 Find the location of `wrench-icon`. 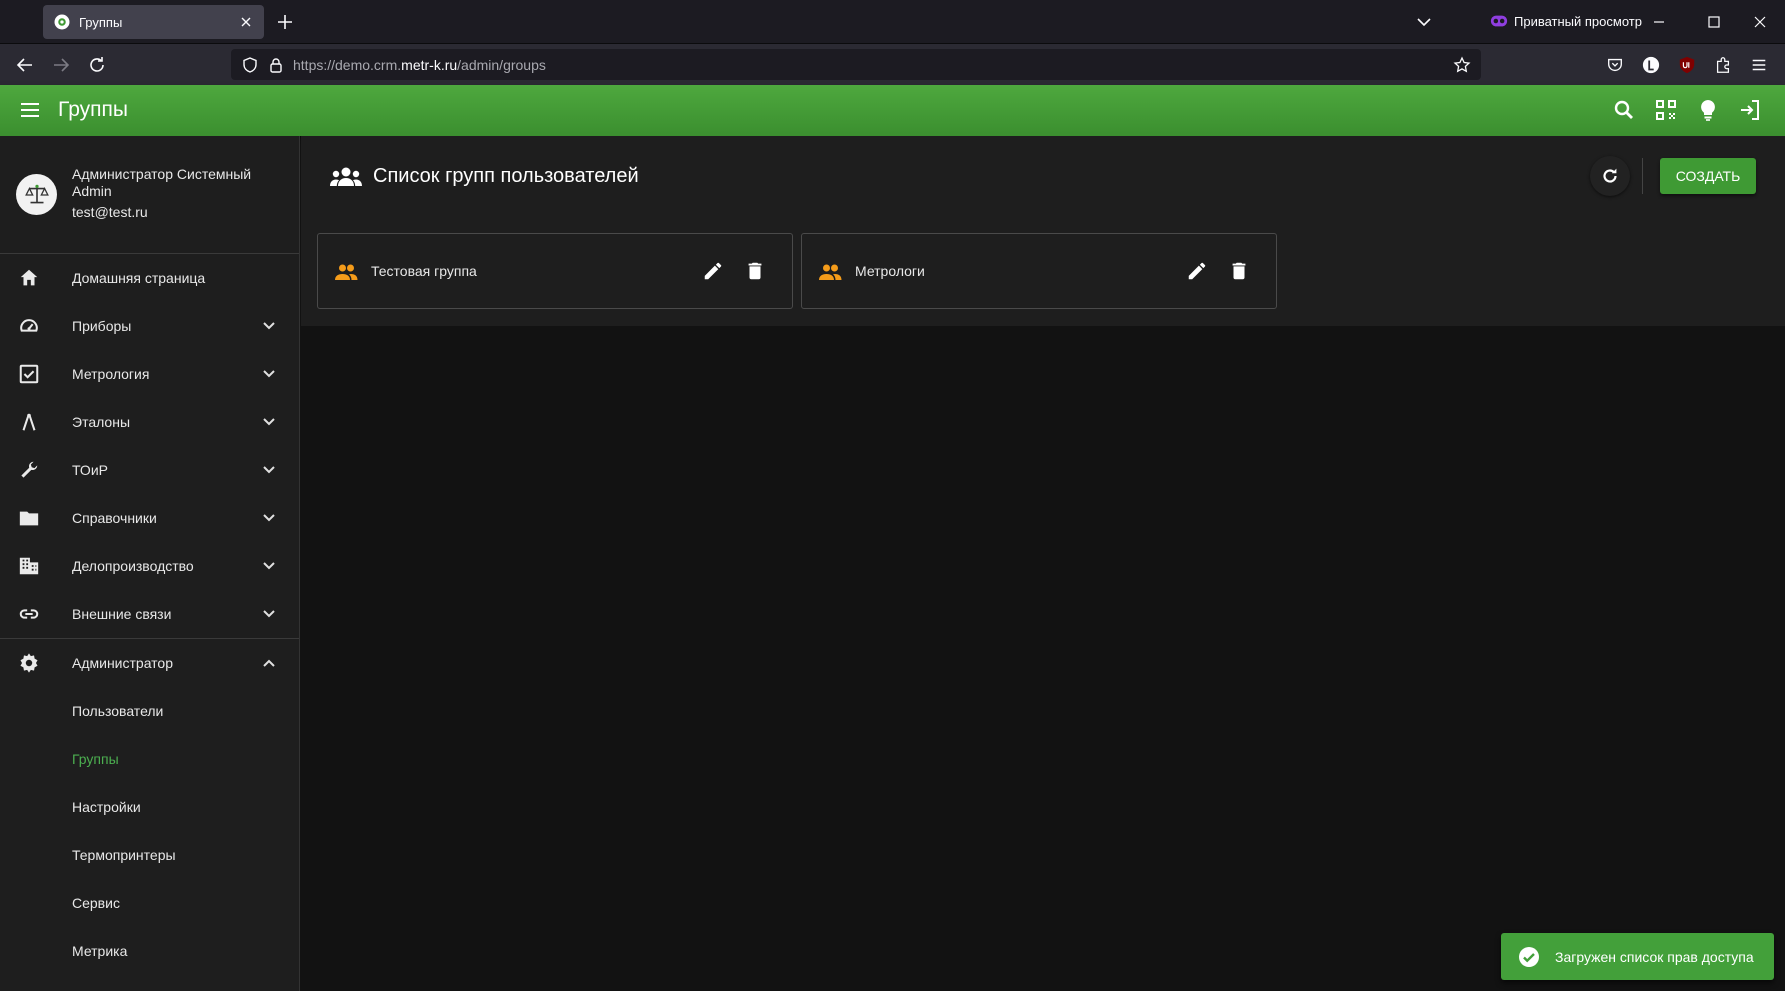

wrench-icon is located at coordinates (29, 470).